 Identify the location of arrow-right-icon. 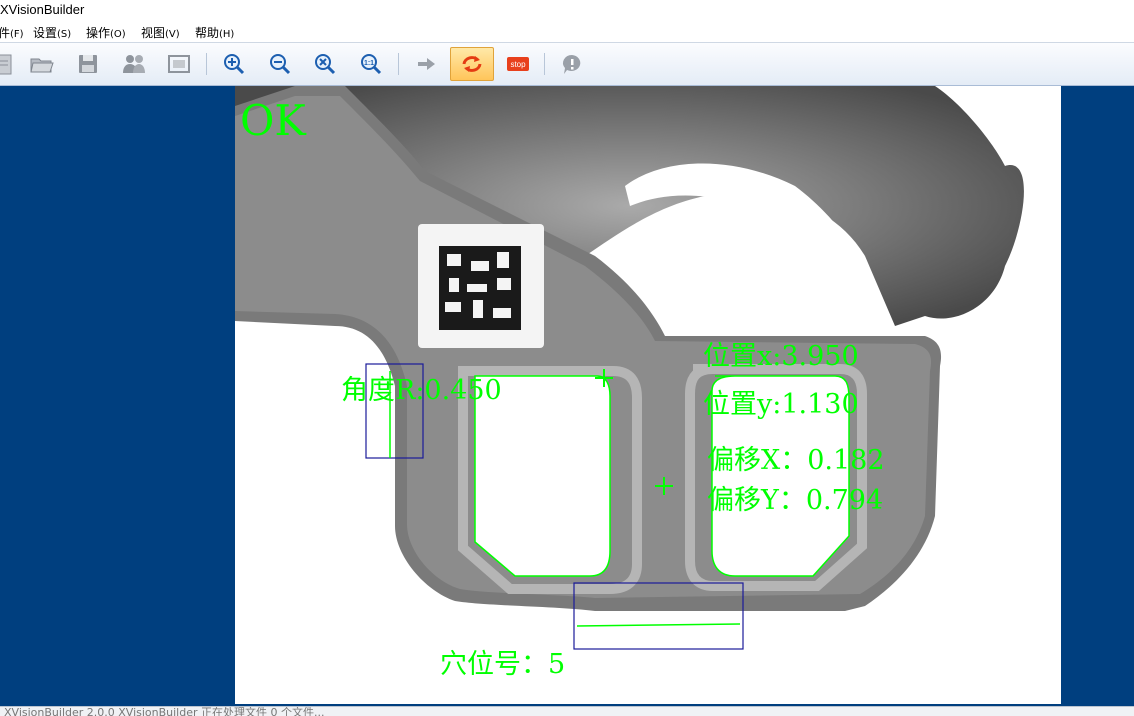
(426, 64).